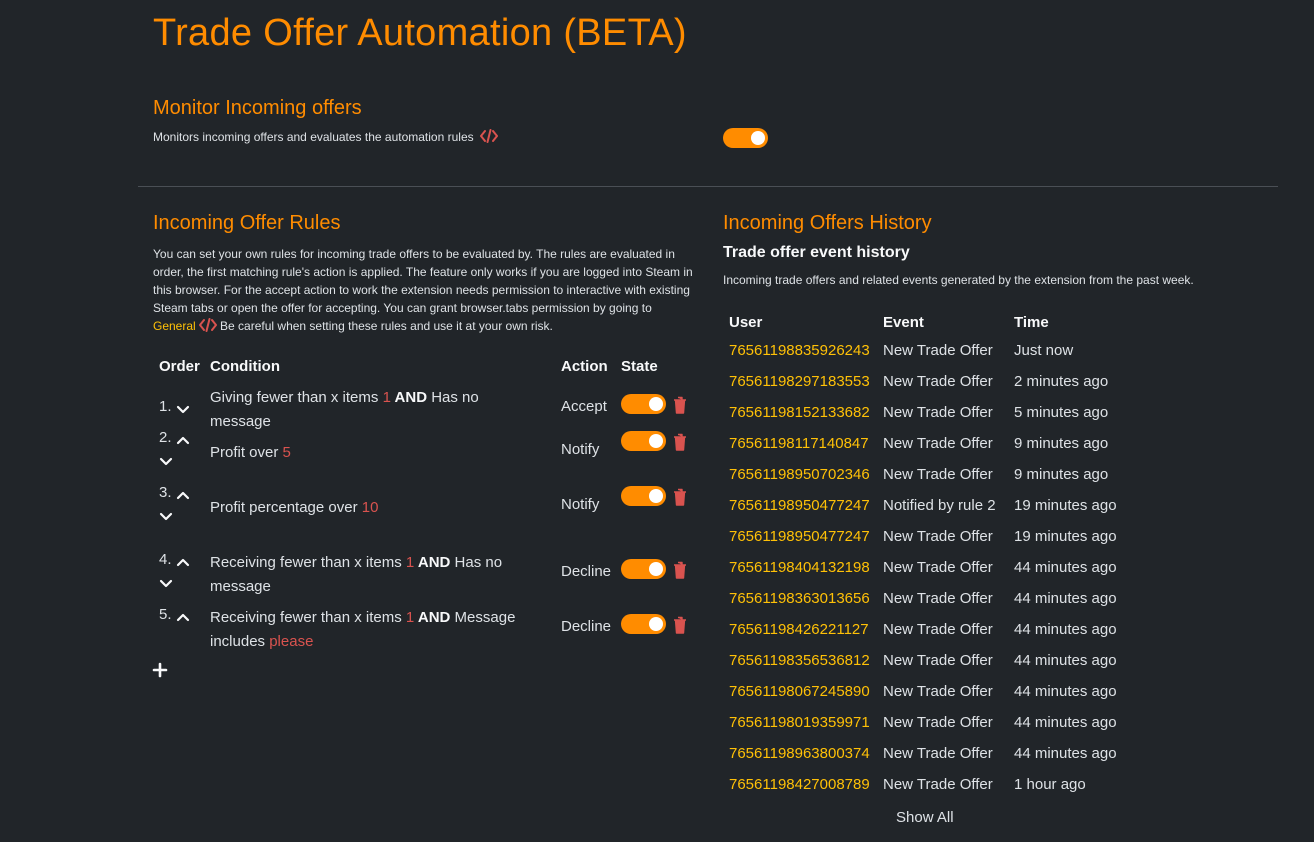  What do you see at coordinates (939, 505) in the screenshot?
I see `history-event: Notified by rule 2` at bounding box center [939, 505].